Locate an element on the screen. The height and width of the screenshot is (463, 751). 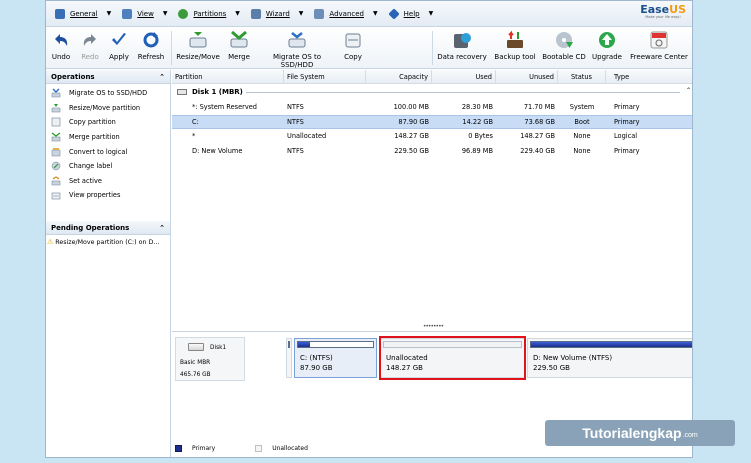
col-used: Used is located at coordinates (464, 76).